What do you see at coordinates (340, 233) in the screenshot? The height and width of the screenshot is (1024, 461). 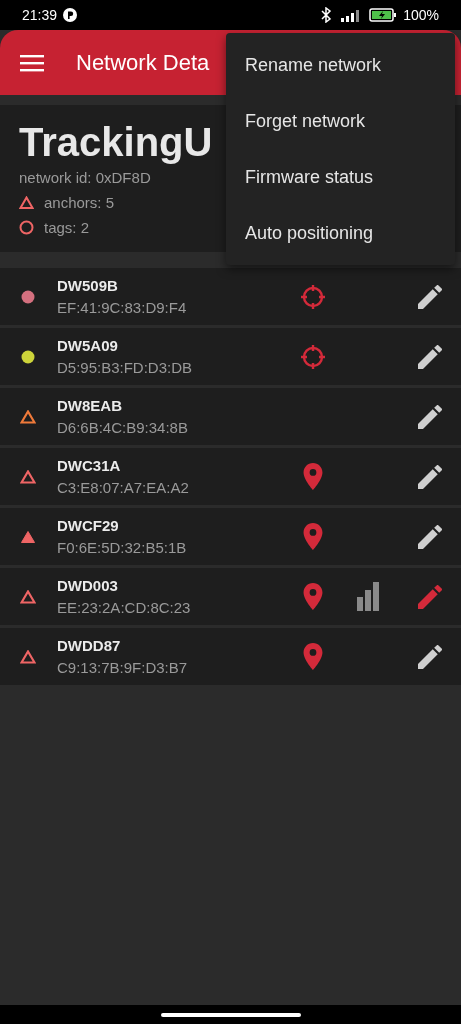 I see `menu-item: Auto positioning` at bounding box center [340, 233].